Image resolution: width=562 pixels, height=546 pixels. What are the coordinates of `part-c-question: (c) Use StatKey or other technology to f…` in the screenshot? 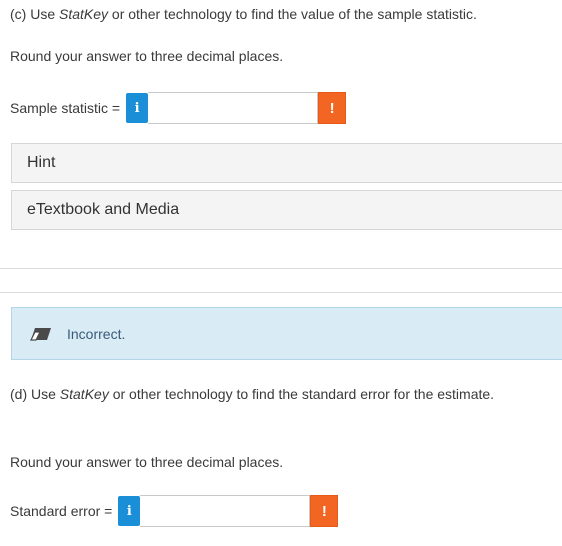 It's located at (243, 14).